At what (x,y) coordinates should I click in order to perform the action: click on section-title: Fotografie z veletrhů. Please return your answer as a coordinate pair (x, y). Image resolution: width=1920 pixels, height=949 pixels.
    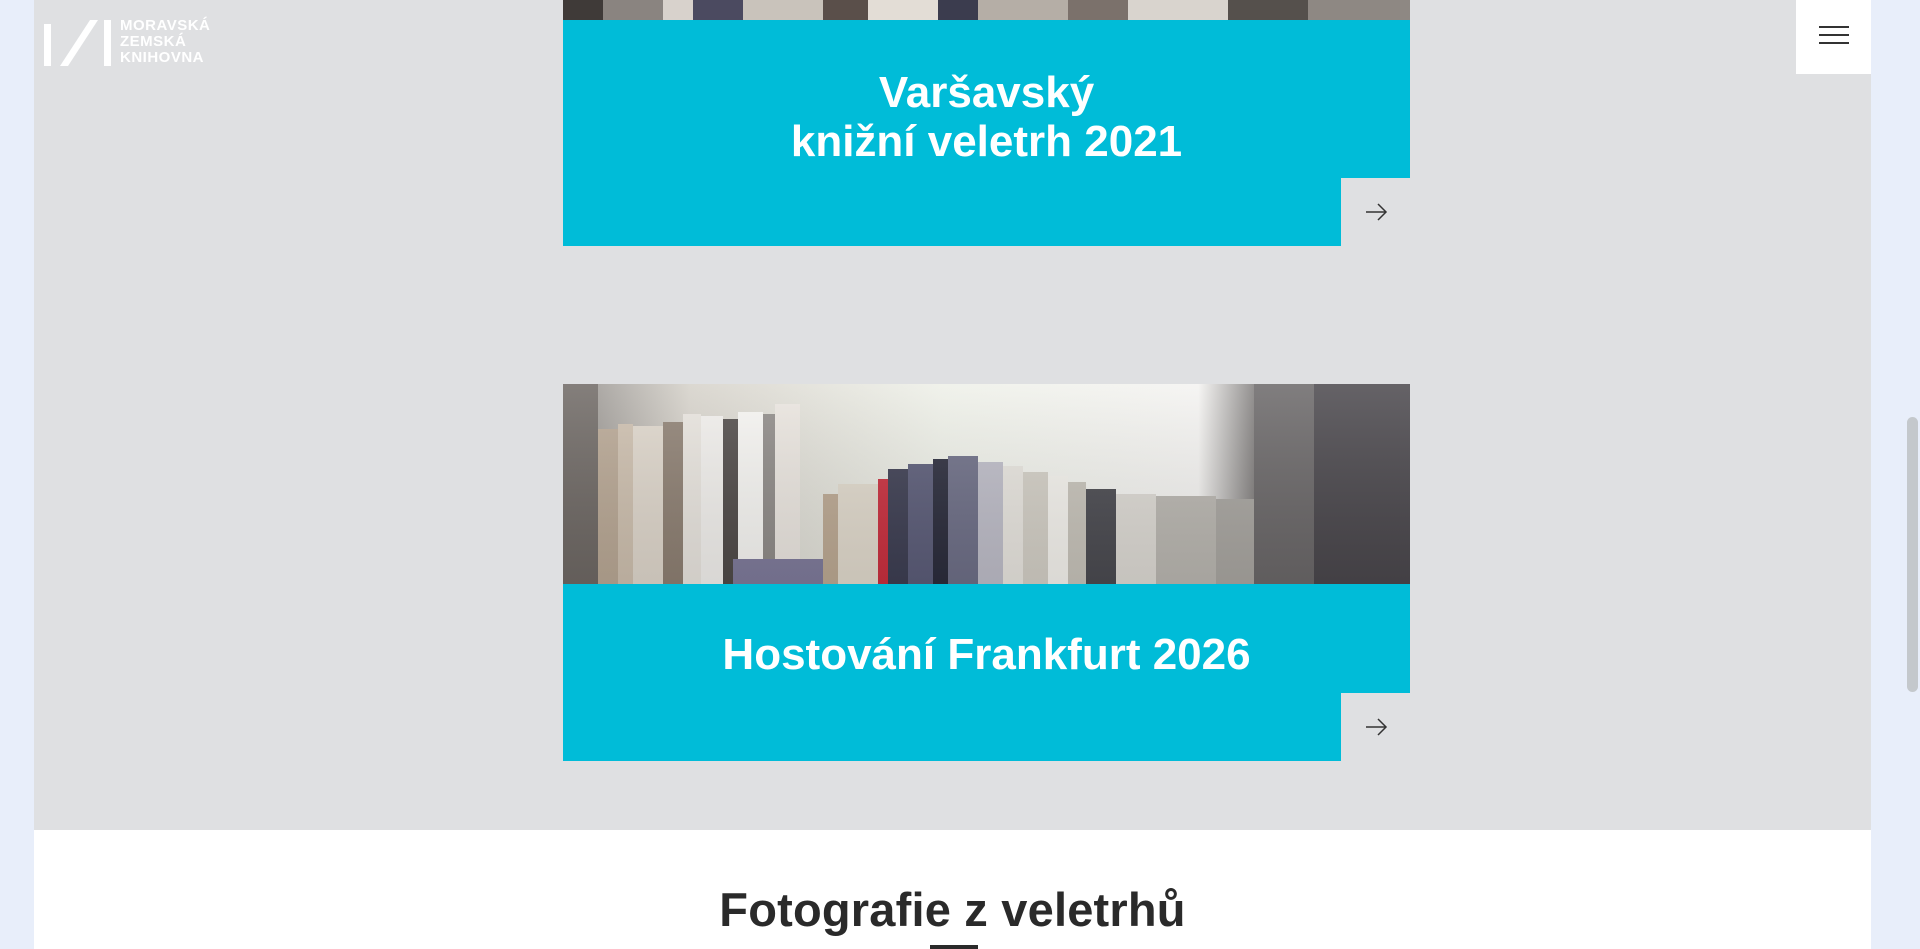
    Looking at the image, I should click on (952, 909).